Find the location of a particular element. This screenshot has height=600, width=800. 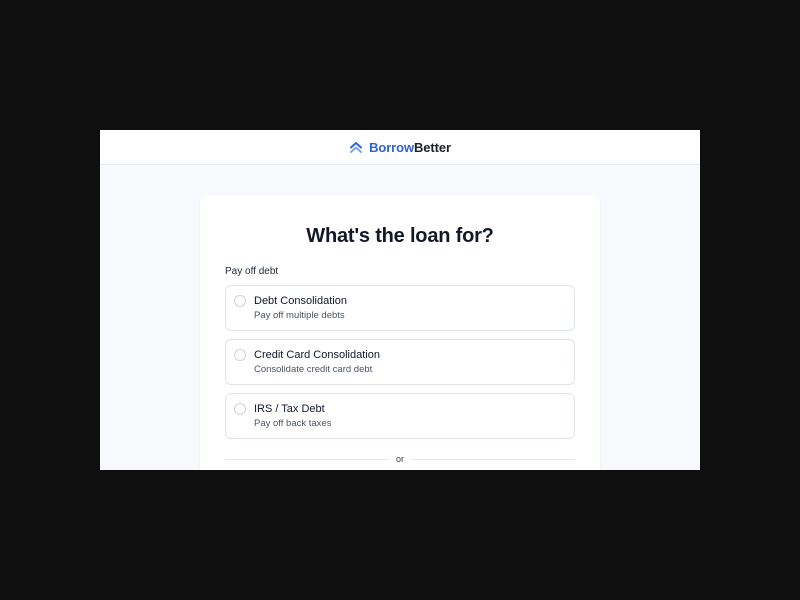

option-irs-tax-debt: IRS / Tax Debt Pay off back taxes is located at coordinates (400, 416).